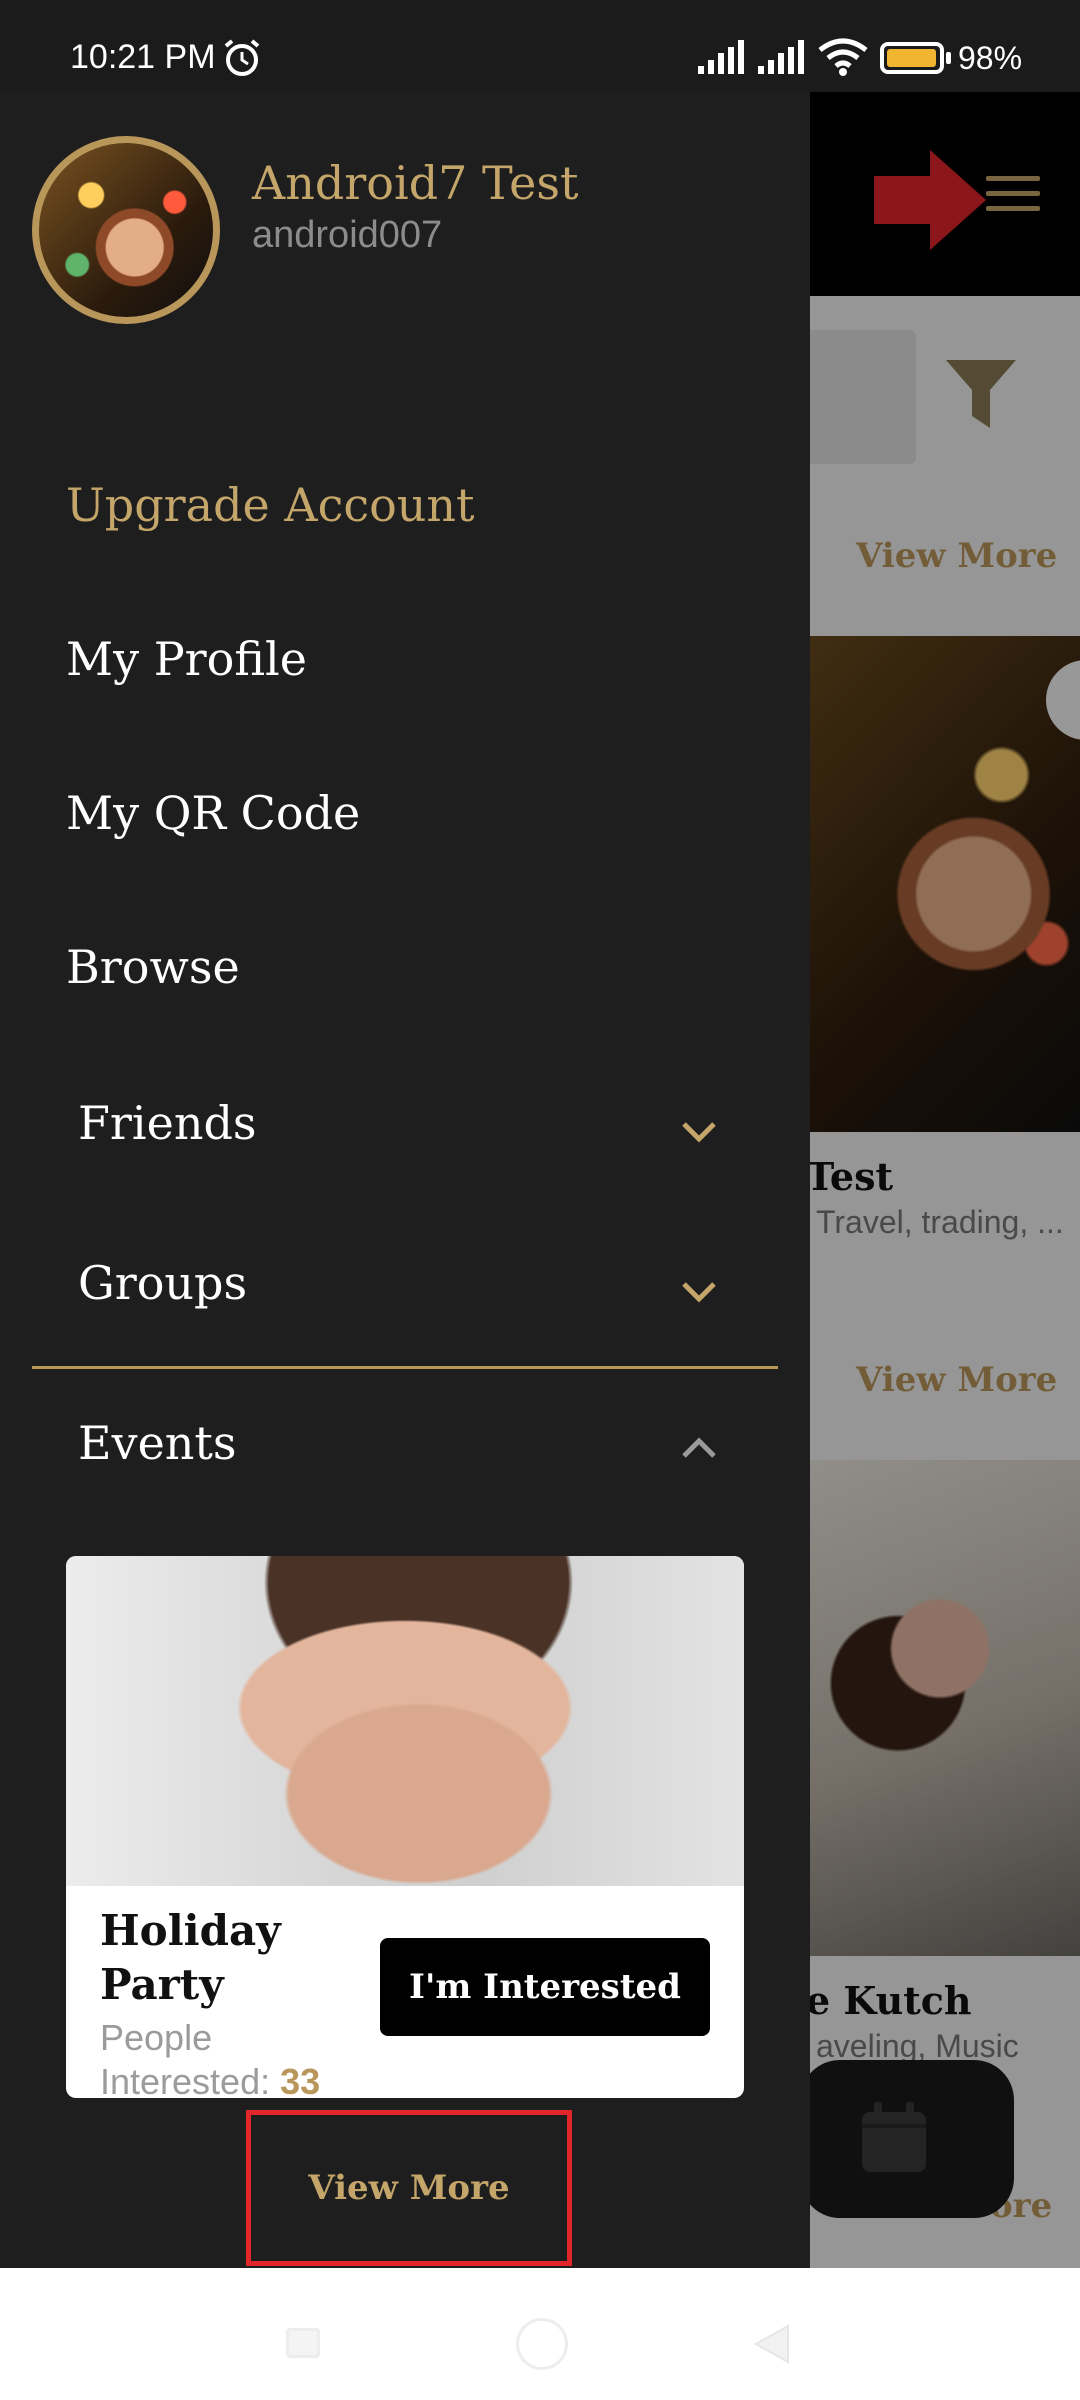 The height and width of the screenshot is (2400, 1080). I want to click on system-navigation-bar, so click(540, 2334).